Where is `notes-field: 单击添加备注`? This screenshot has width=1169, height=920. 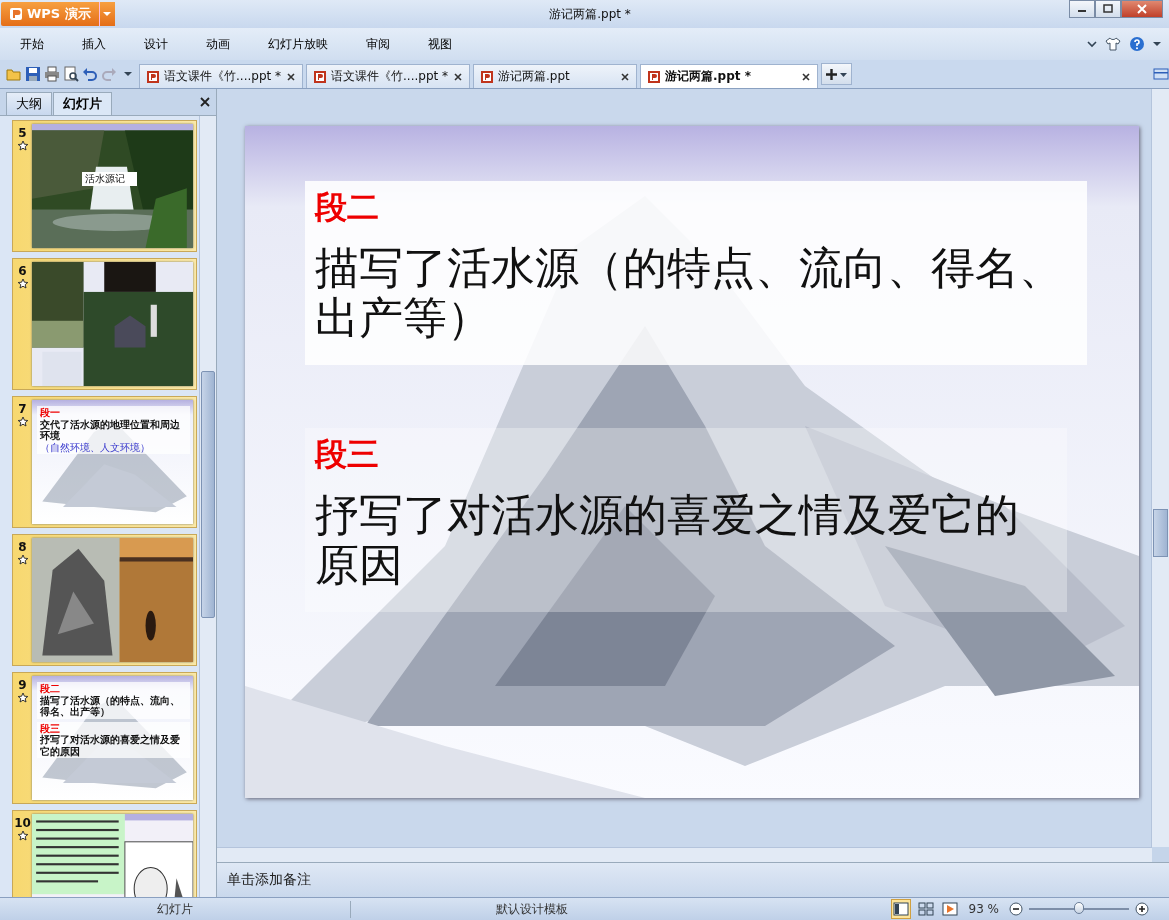 notes-field: 单击添加备注 is located at coordinates (693, 879).